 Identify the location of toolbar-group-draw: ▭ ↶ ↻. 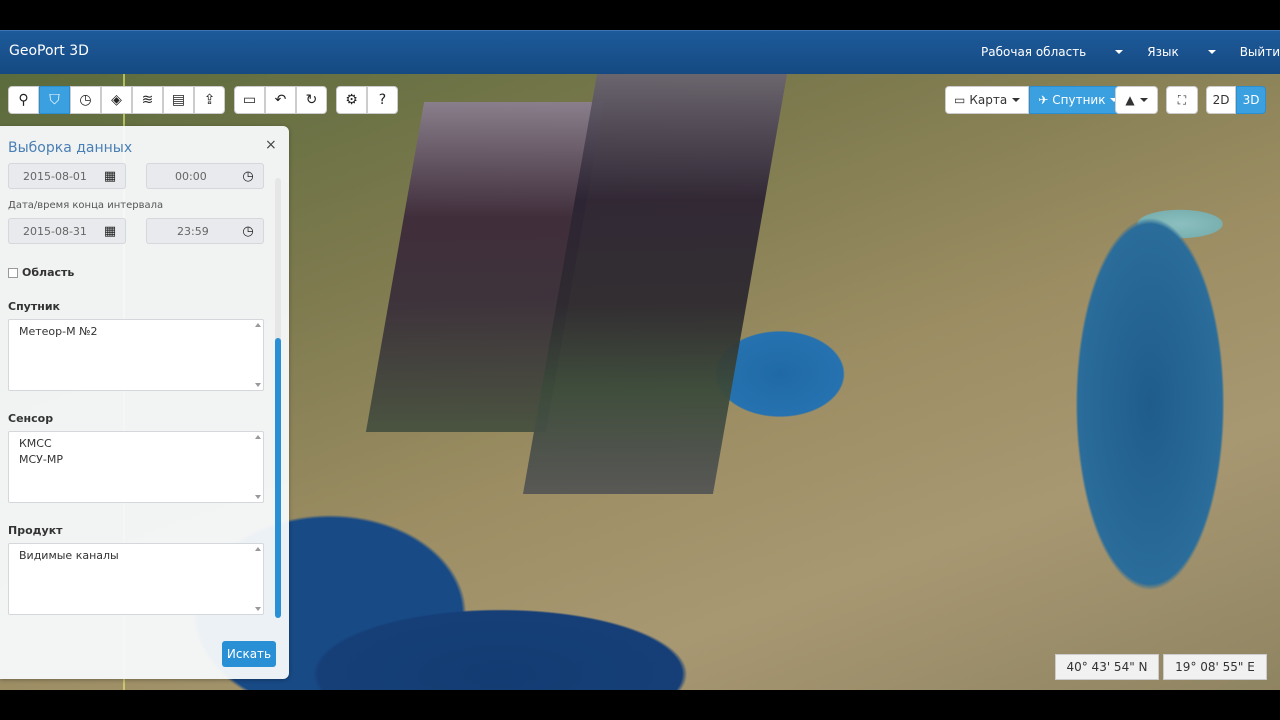
(280, 100).